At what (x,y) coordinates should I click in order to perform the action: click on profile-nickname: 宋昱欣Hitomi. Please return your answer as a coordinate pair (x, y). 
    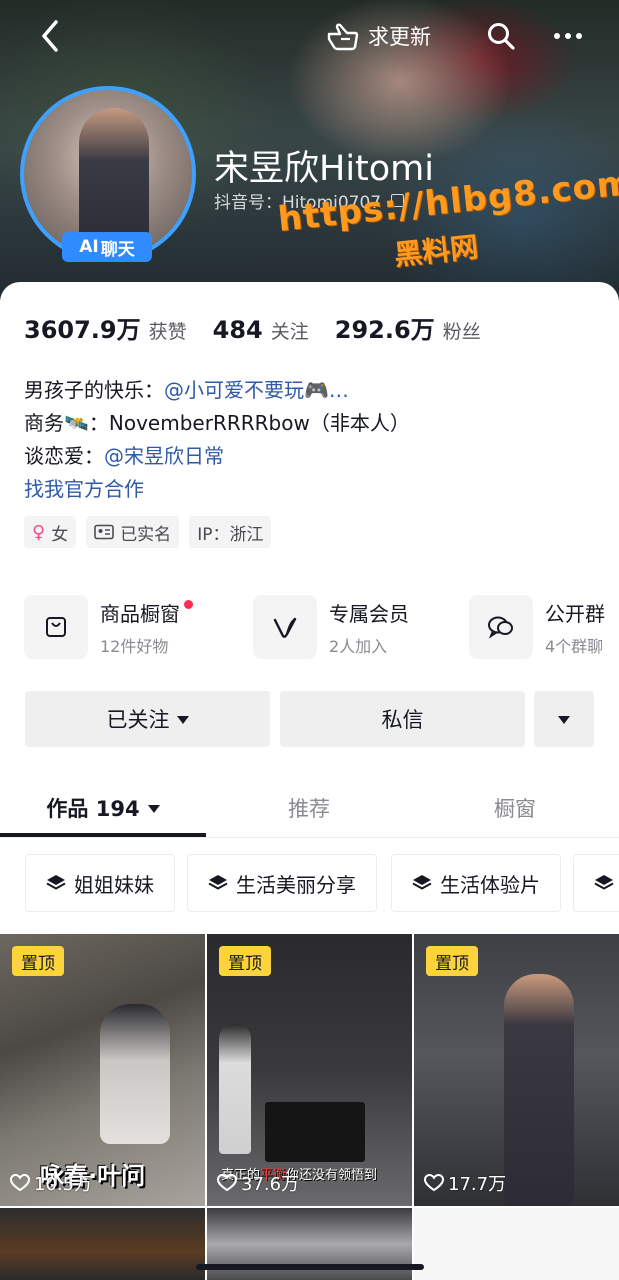
    Looking at the image, I should click on (324, 169).